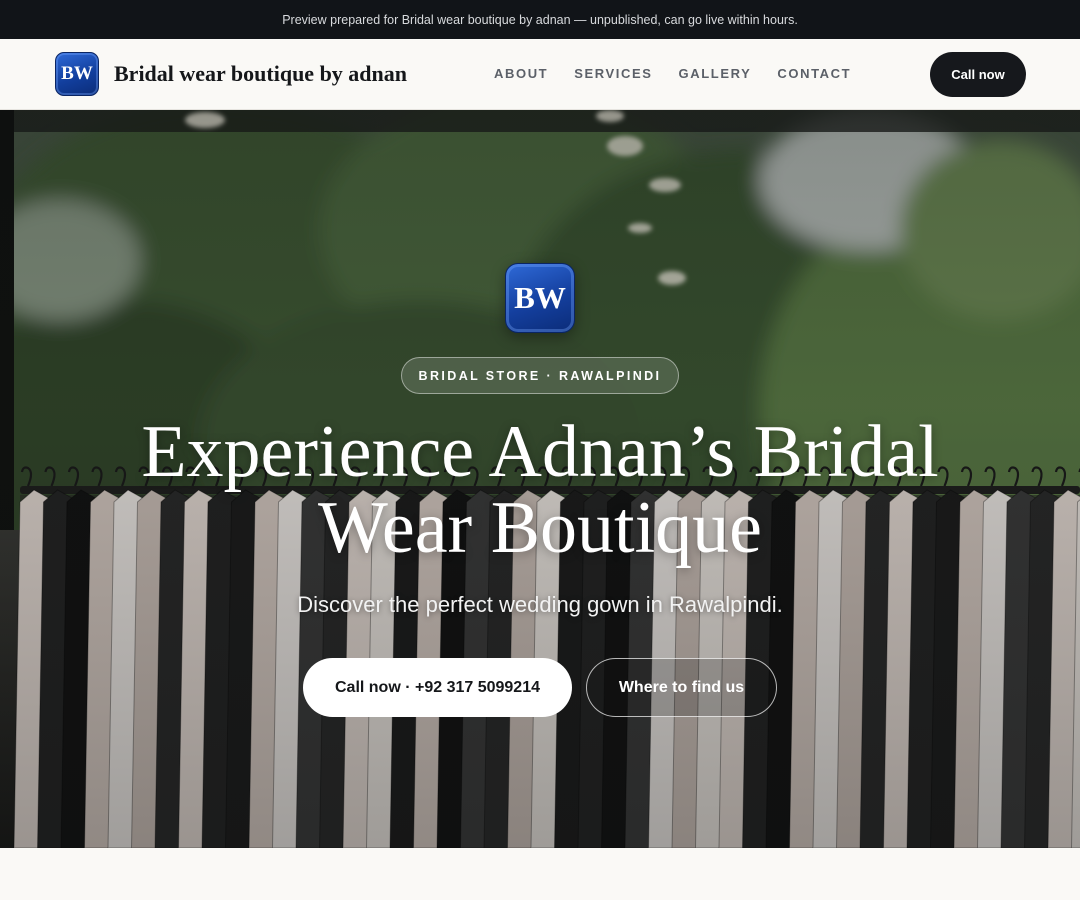  I want to click on brand-logo: BW, so click(77, 74).